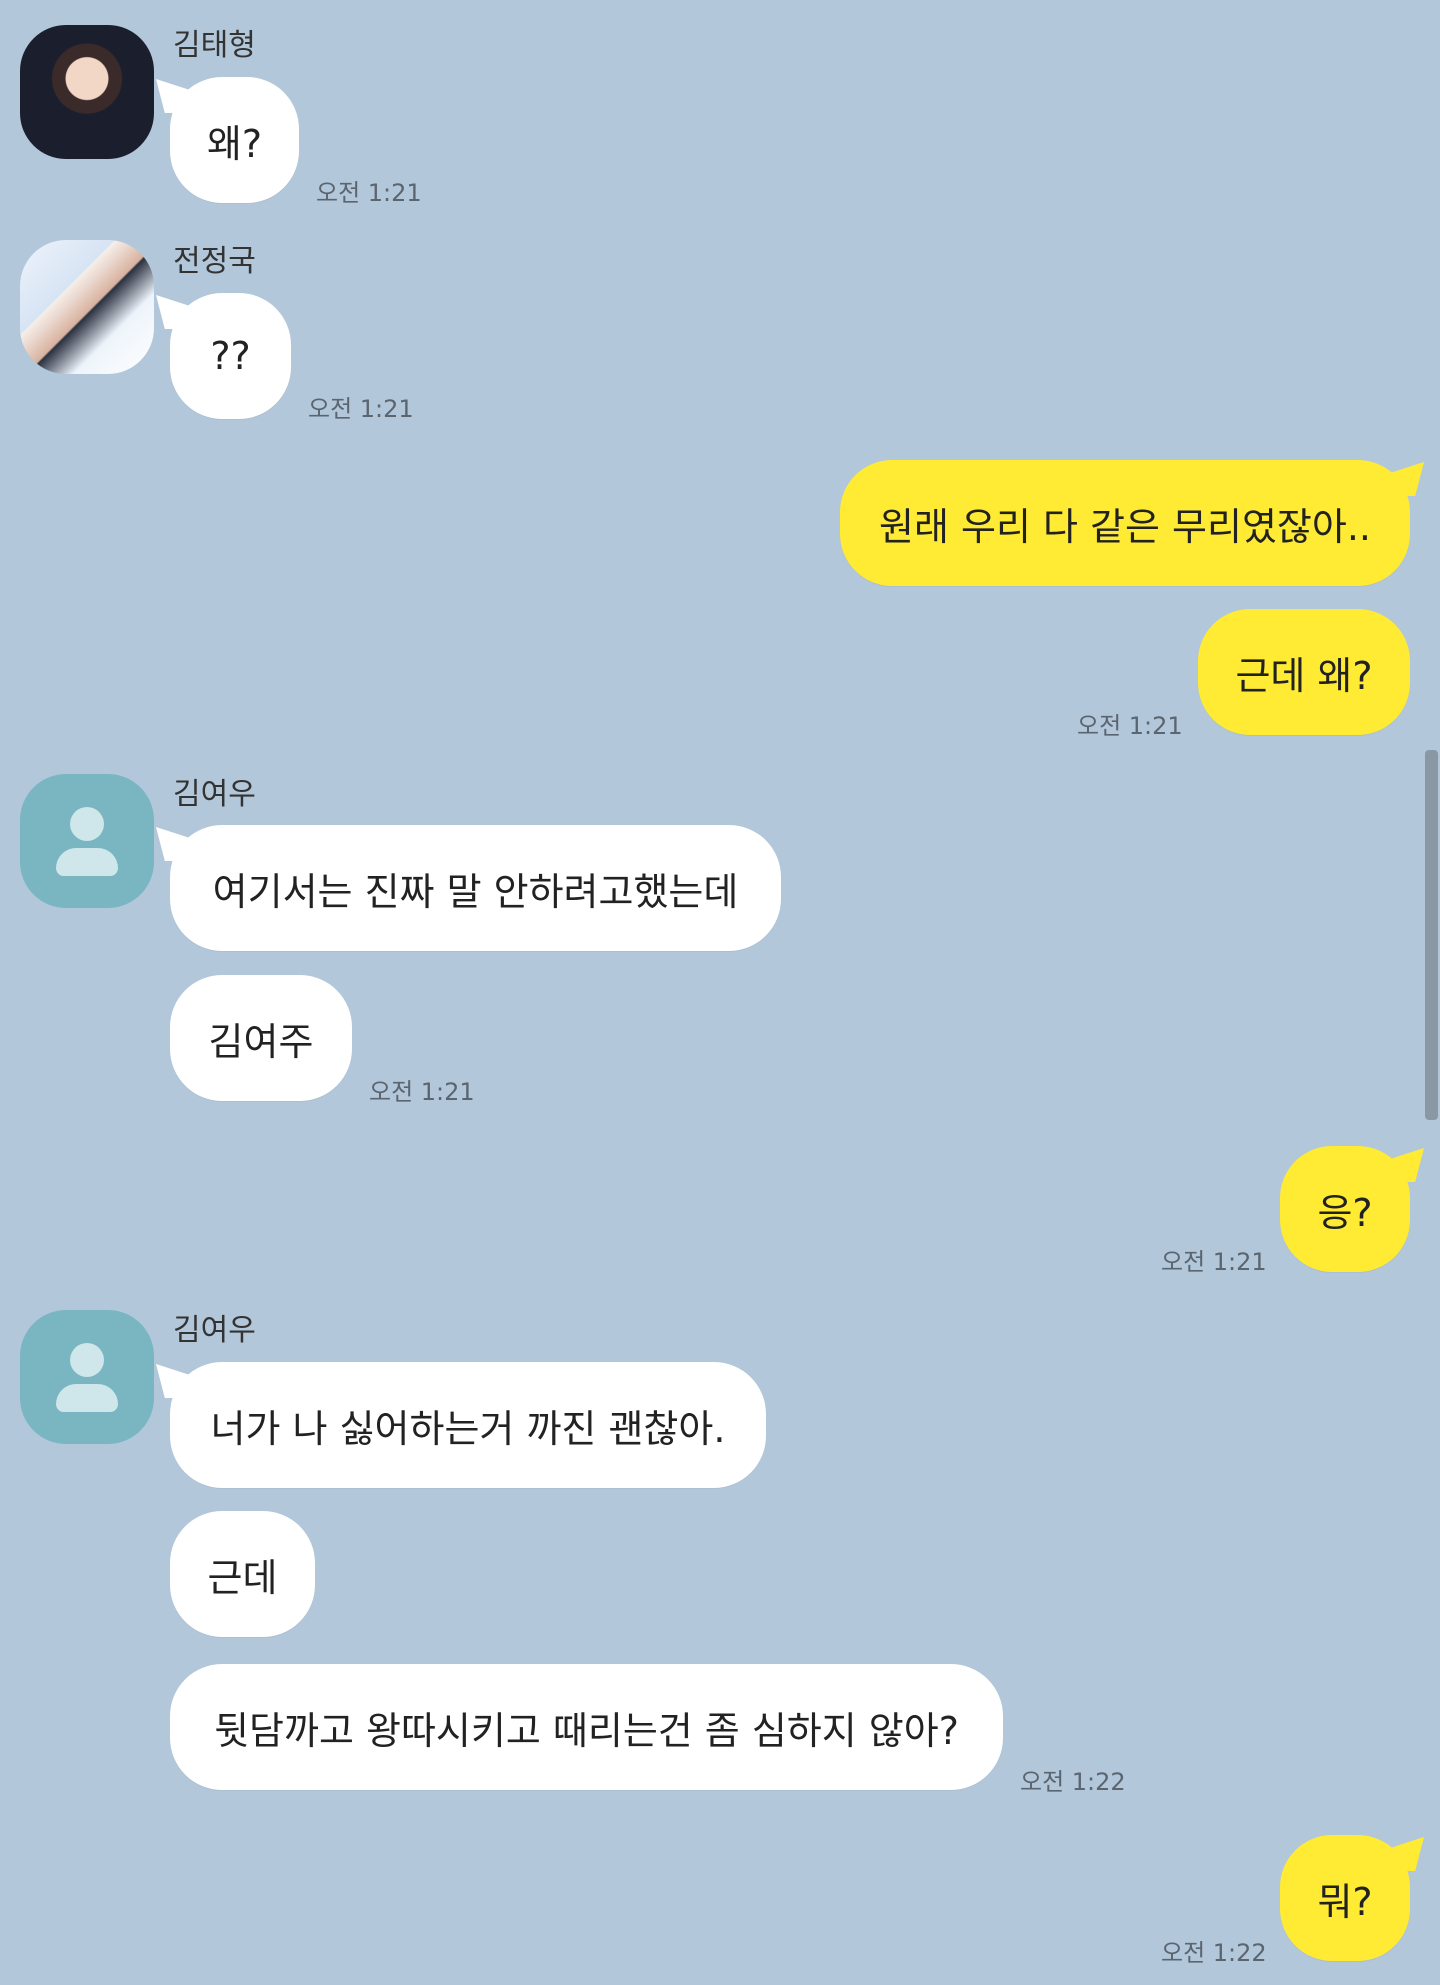 The image size is (1440, 1985). What do you see at coordinates (214, 261) in the screenshot?
I see `sender-name: 전정국` at bounding box center [214, 261].